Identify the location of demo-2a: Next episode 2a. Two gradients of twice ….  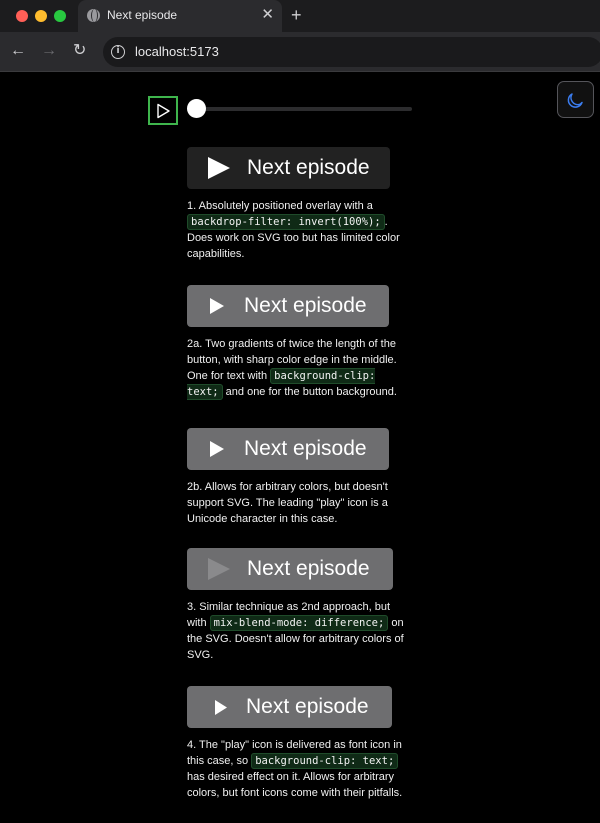
(299, 342).